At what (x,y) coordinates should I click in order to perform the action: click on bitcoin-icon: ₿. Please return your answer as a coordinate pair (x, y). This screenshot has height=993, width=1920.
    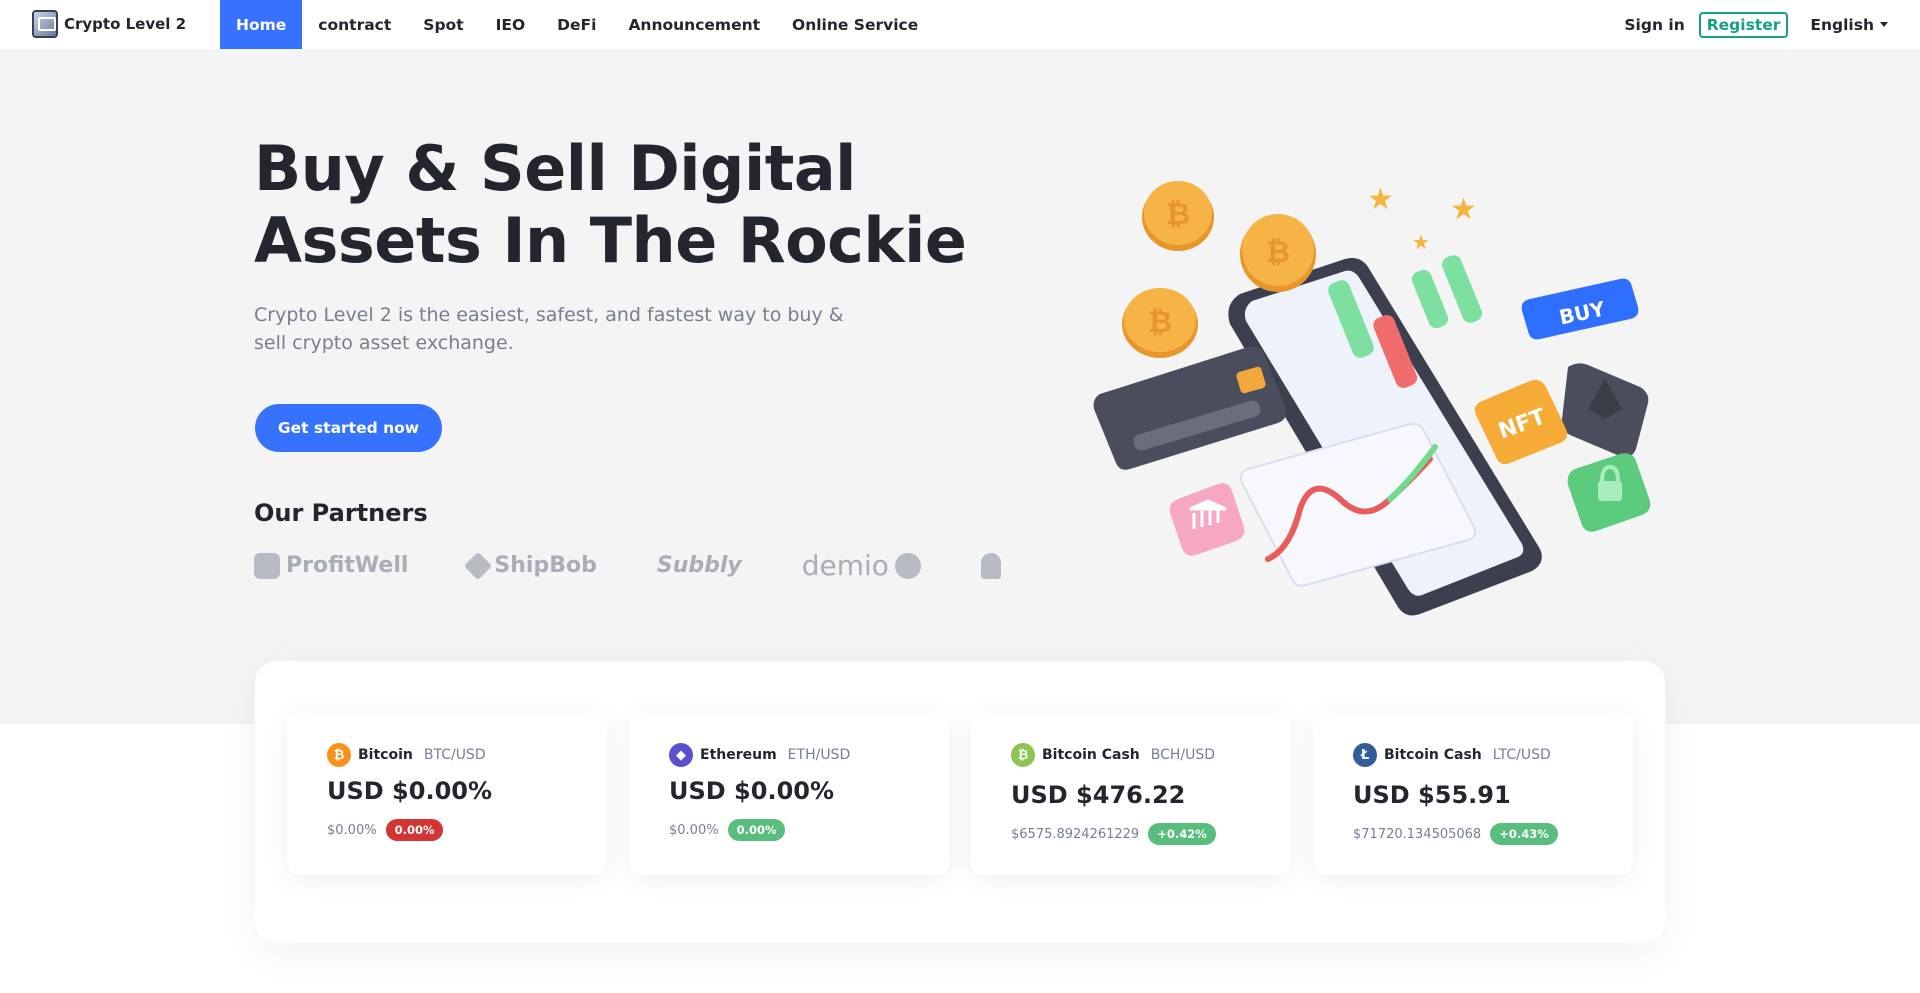
    Looking at the image, I should click on (339, 755).